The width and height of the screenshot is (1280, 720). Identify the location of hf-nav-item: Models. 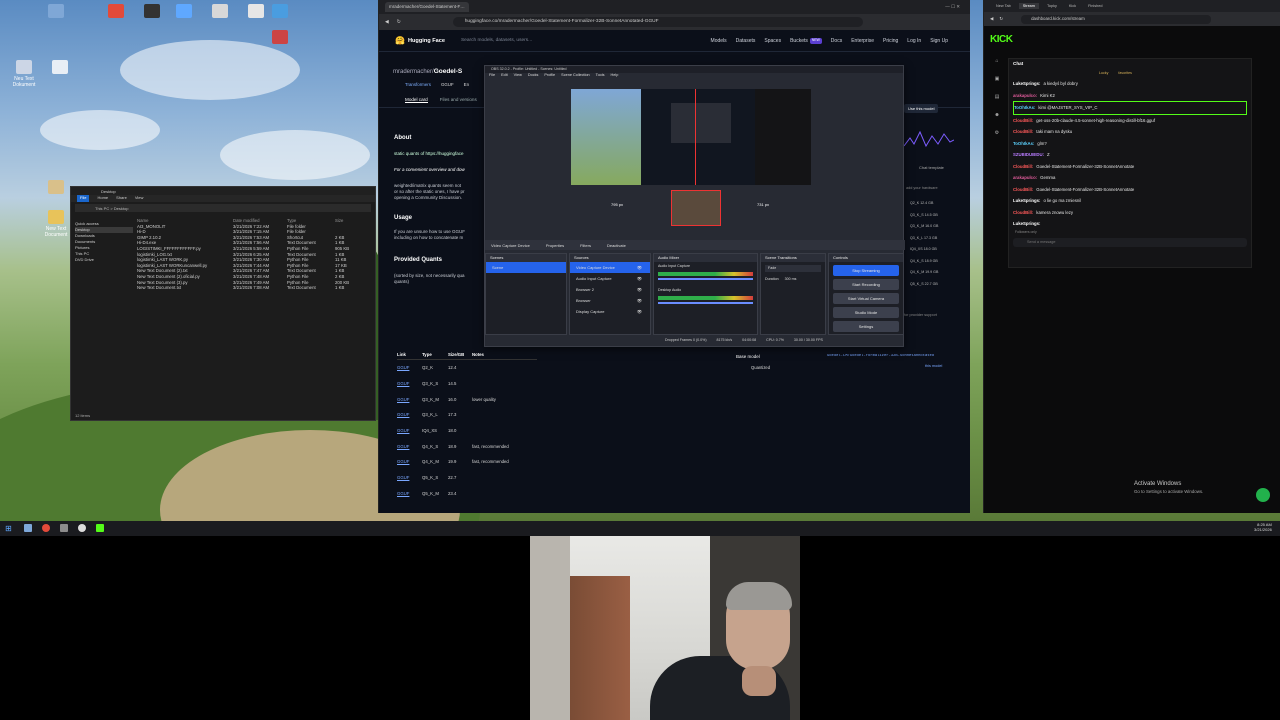
(719, 41).